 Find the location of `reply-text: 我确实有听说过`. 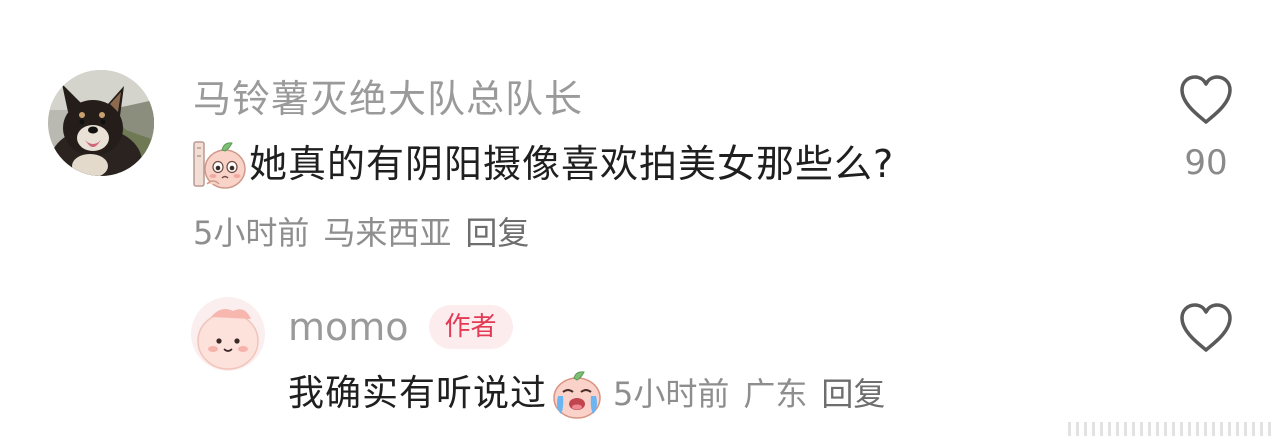

reply-text: 我确实有听说过 is located at coordinates (418, 393).